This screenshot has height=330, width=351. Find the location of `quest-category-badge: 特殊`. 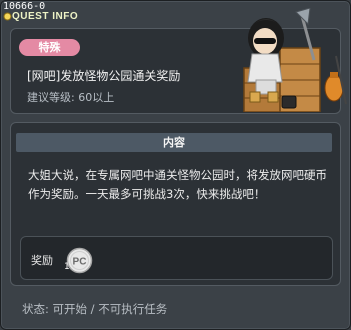

quest-category-badge: 特殊 is located at coordinates (49, 47).